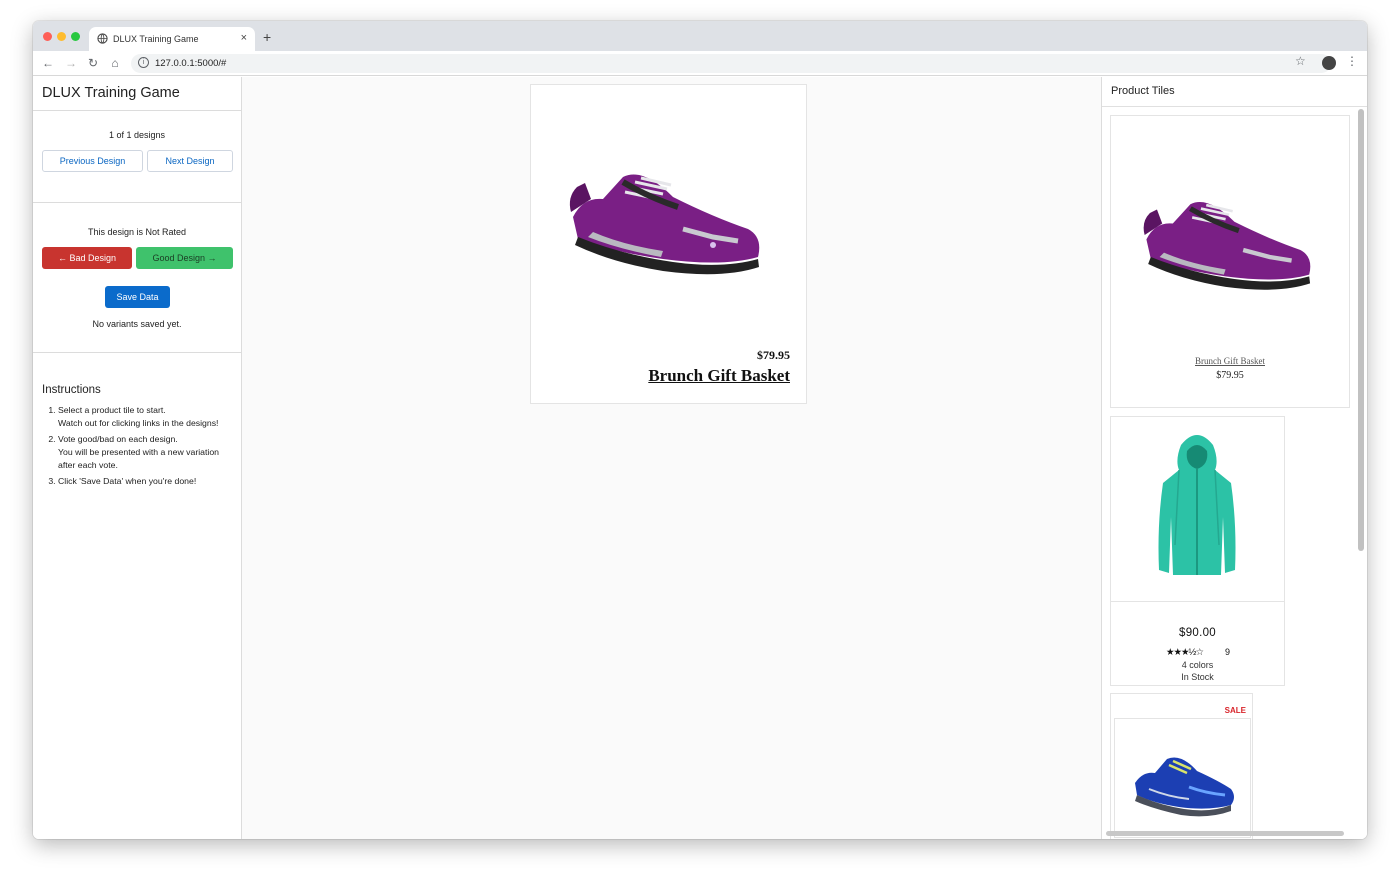 This screenshot has height=885, width=1400. What do you see at coordinates (719, 376) in the screenshot?
I see `design-product-link: Brunch Gift Basket` at bounding box center [719, 376].